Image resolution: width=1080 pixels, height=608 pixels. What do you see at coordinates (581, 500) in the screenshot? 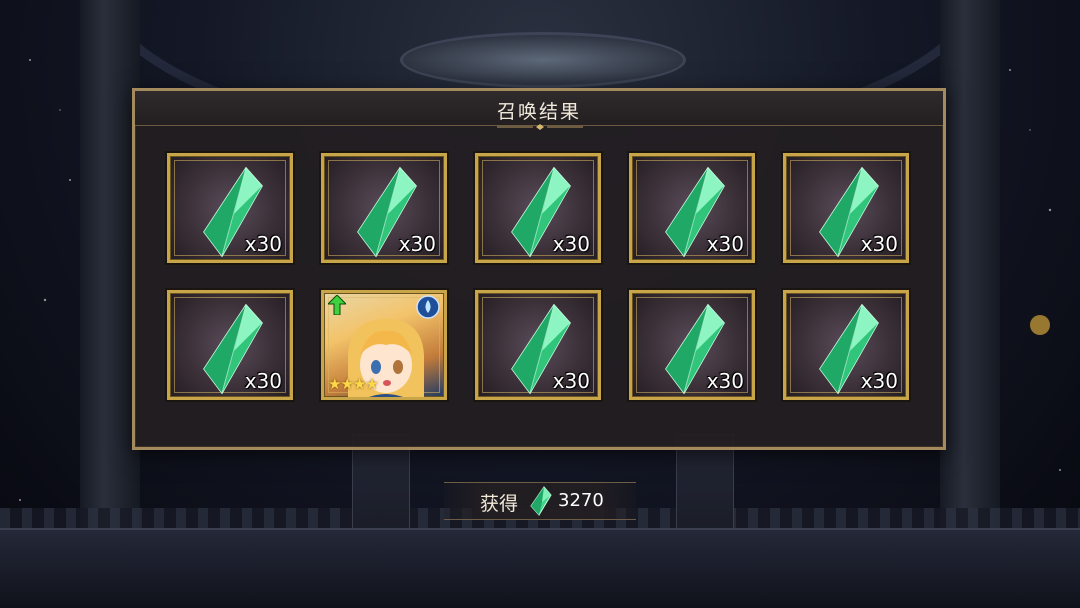
I see `obtain-value: 3270` at bounding box center [581, 500].